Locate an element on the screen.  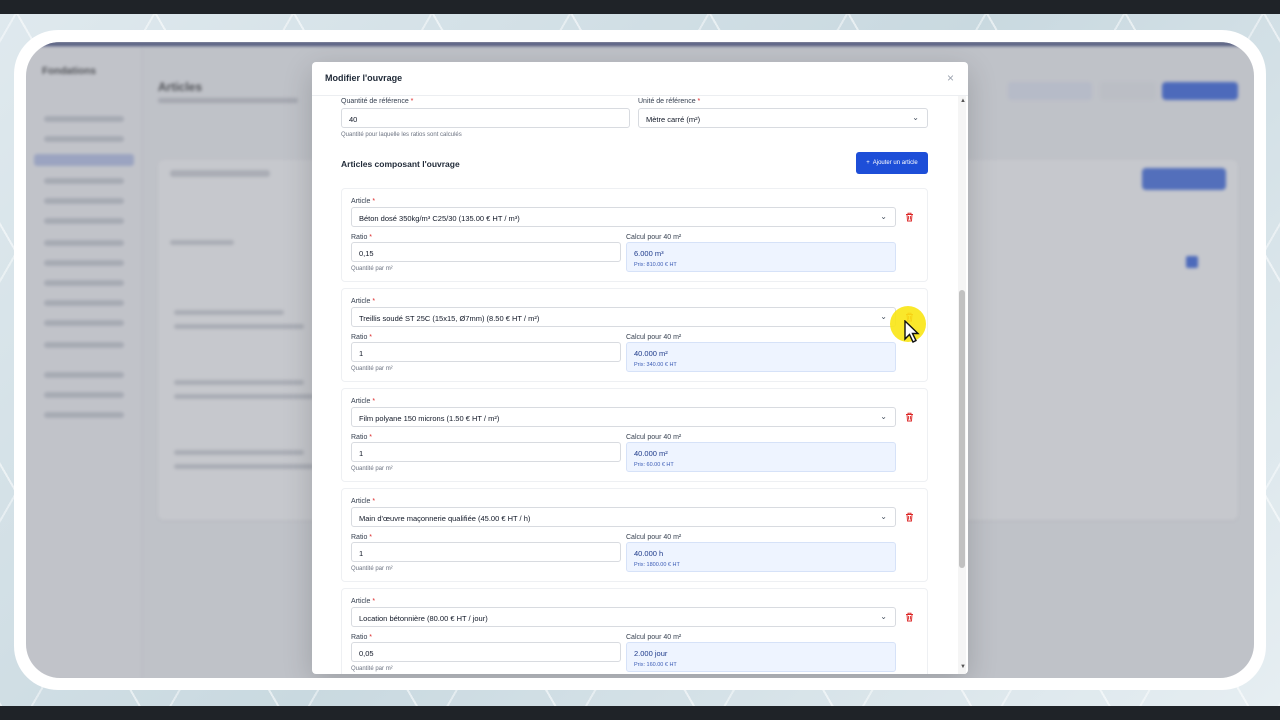
calc-price: Prix: 1800.00 € HT is located at coordinates (657, 565).